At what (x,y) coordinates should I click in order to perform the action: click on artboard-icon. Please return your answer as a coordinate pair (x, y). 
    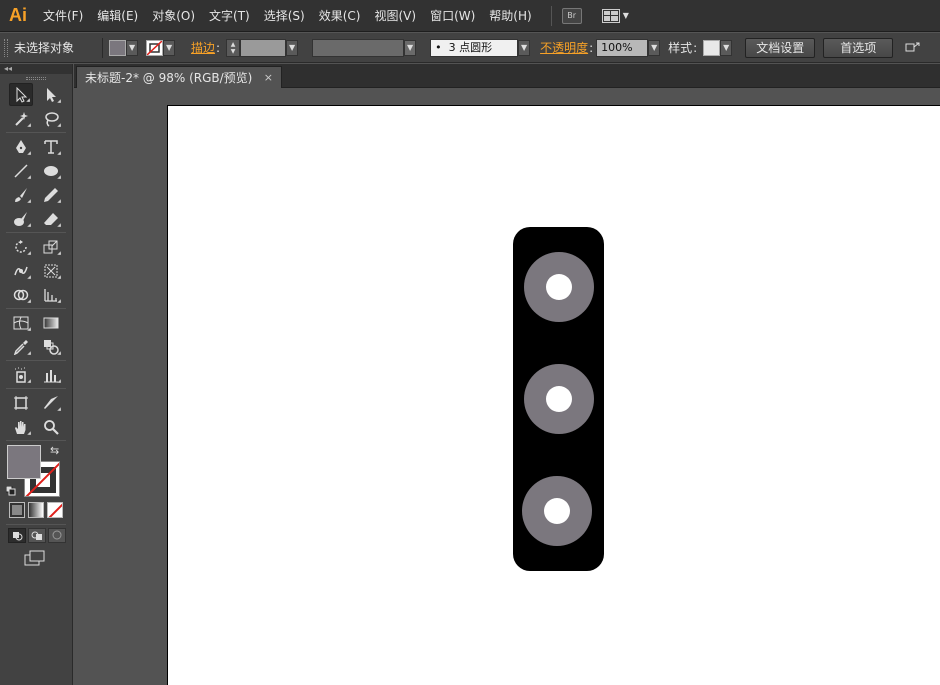
    Looking at the image, I should click on (21, 402).